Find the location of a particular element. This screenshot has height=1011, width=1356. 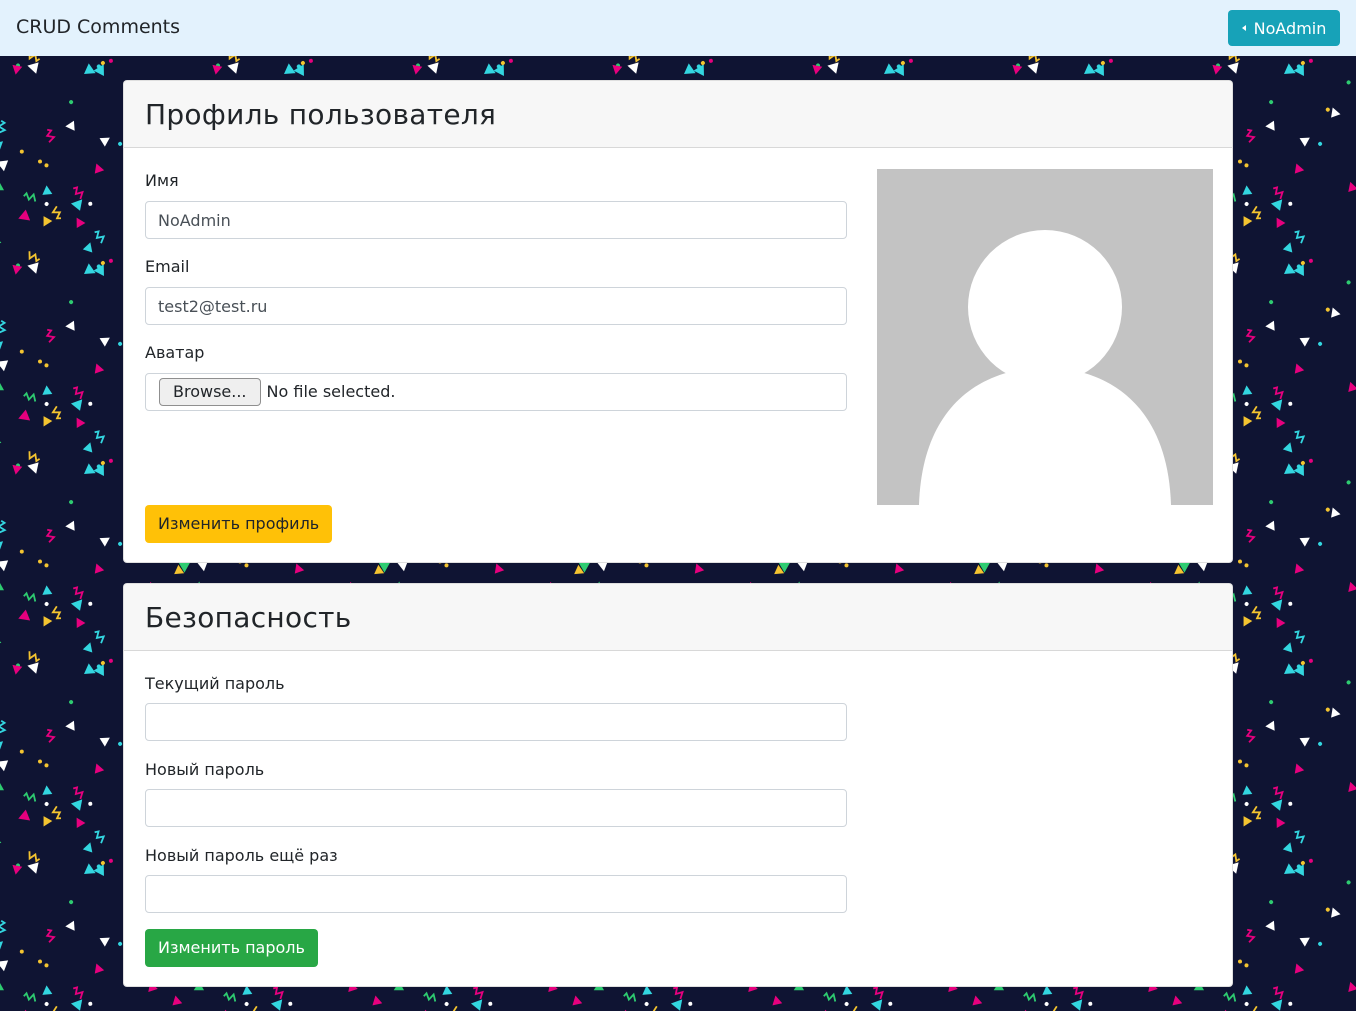

repeat-password-input is located at coordinates (496, 894).